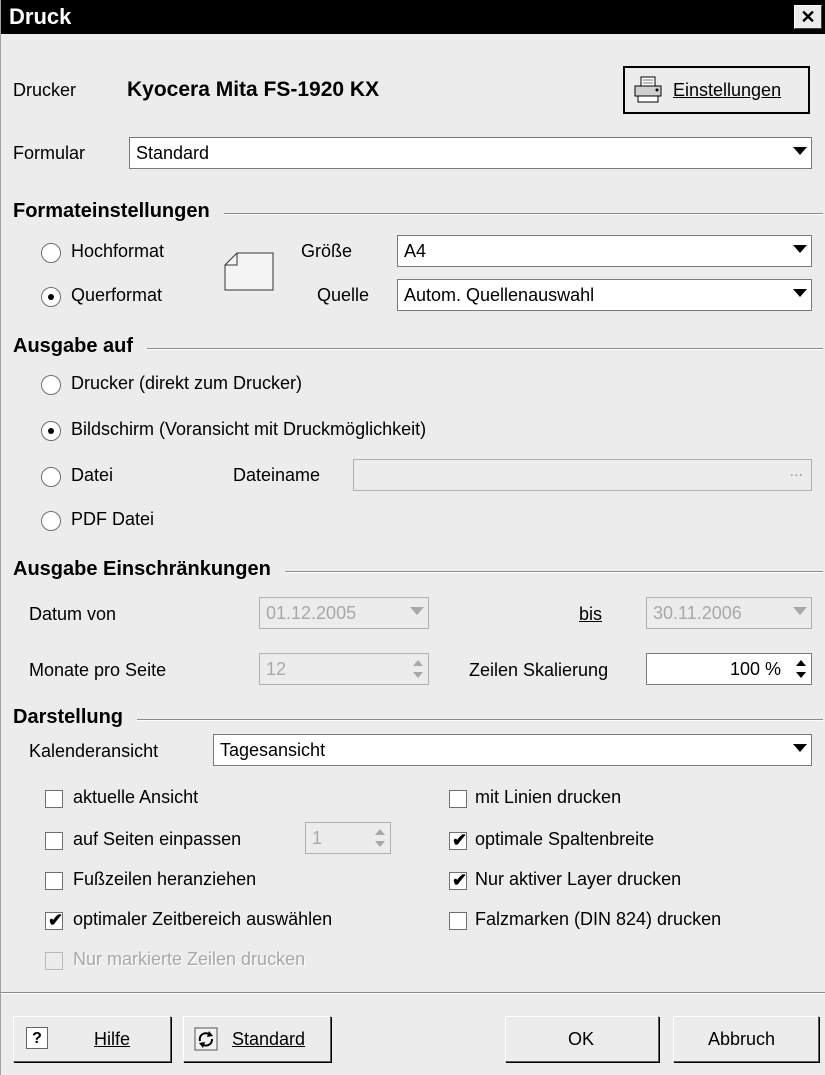 This screenshot has width=825, height=1075. I want to click on row-scale-value: 100 %, so click(755, 669).